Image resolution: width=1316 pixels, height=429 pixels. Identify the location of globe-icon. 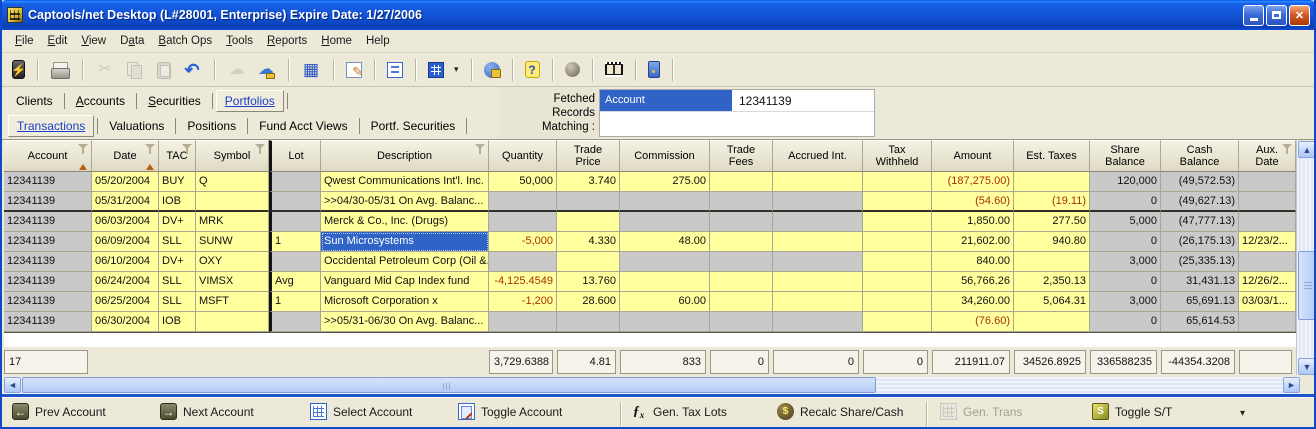
(572, 69).